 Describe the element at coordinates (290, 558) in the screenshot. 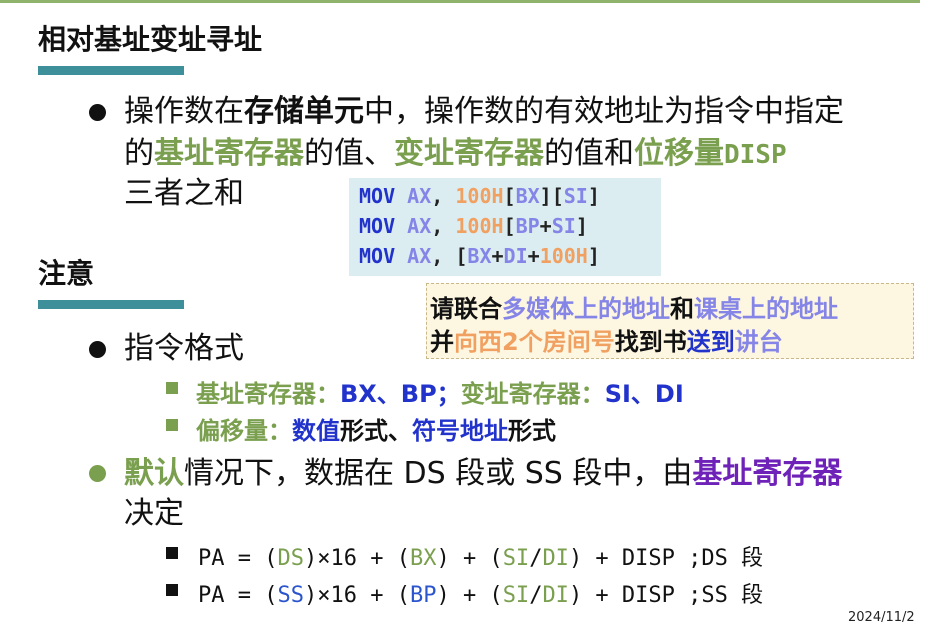

I see `text-span: DS` at that location.